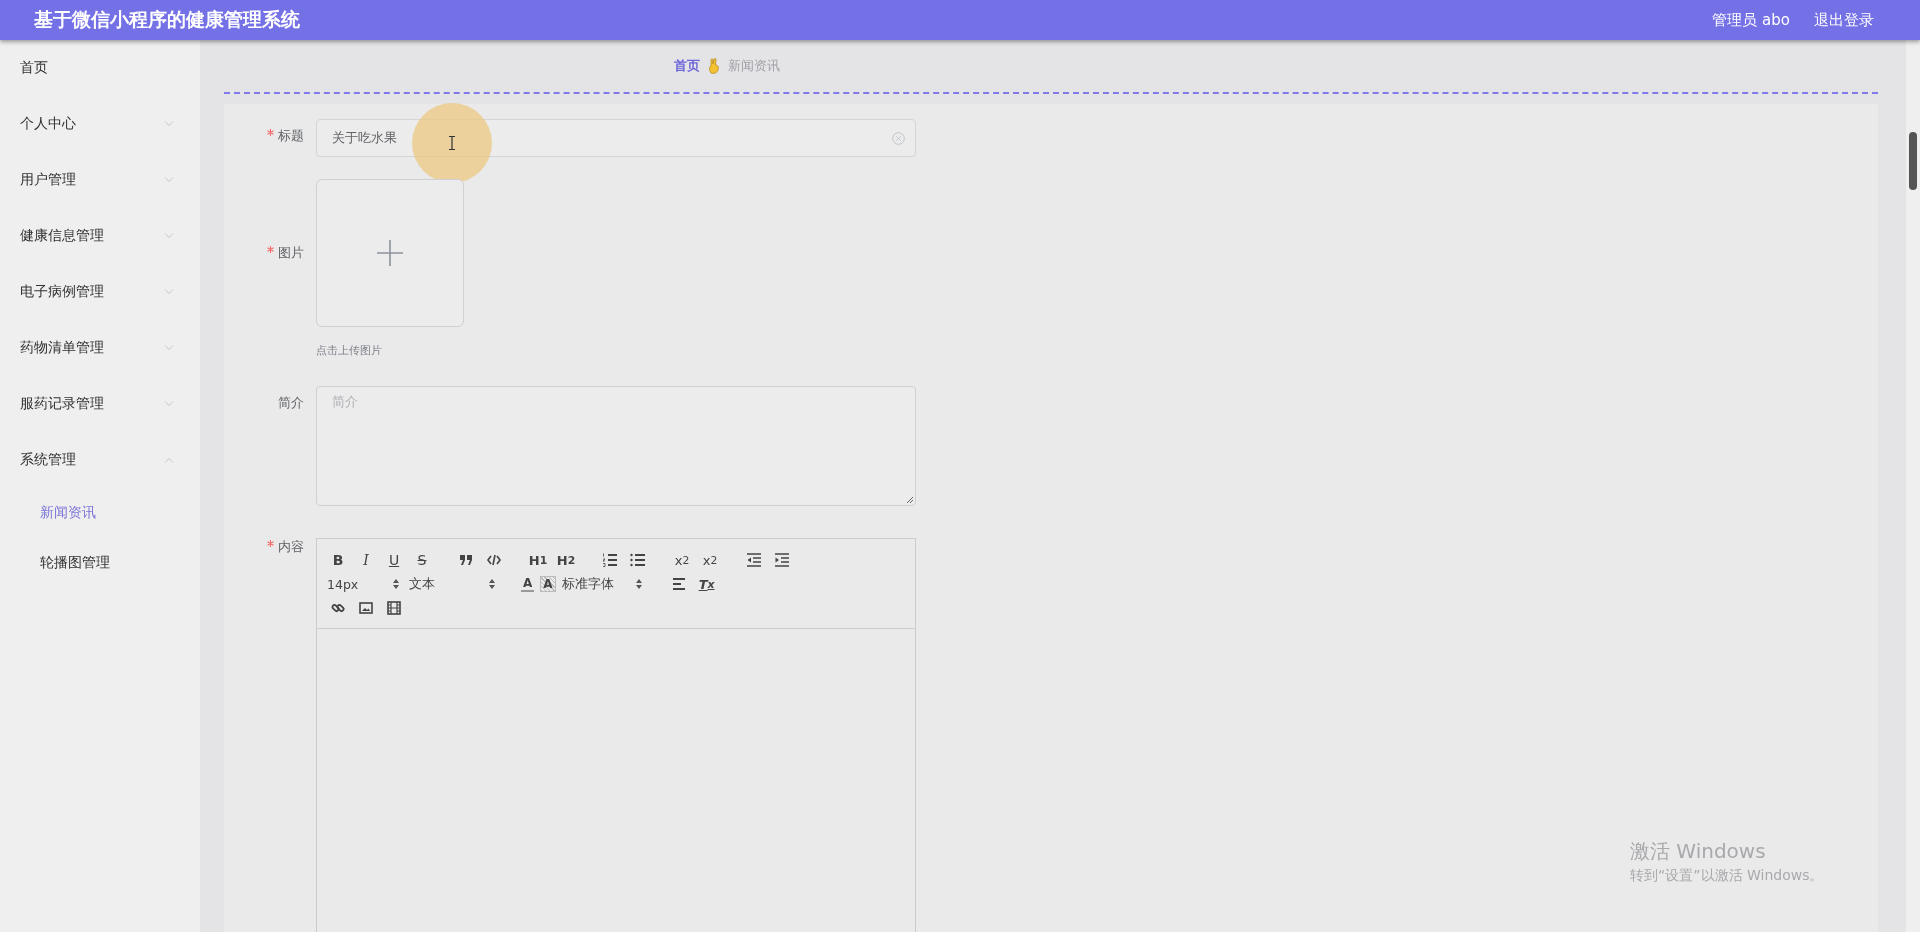 The height and width of the screenshot is (932, 1920). What do you see at coordinates (548, 584) in the screenshot?
I see `background-color-button: A` at bounding box center [548, 584].